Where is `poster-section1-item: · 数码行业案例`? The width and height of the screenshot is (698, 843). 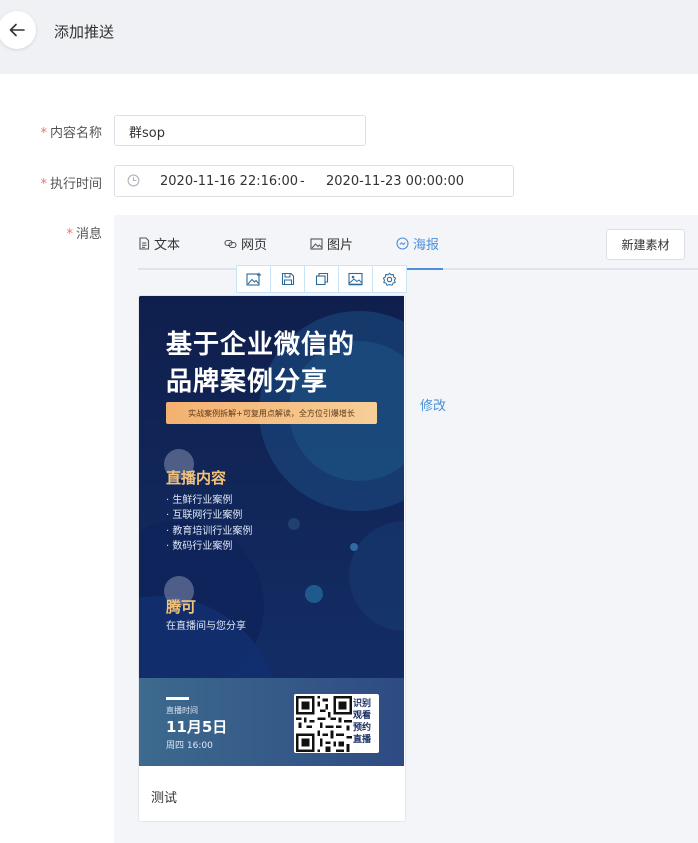
poster-section1-item: · 数码行业案例 is located at coordinates (199, 546).